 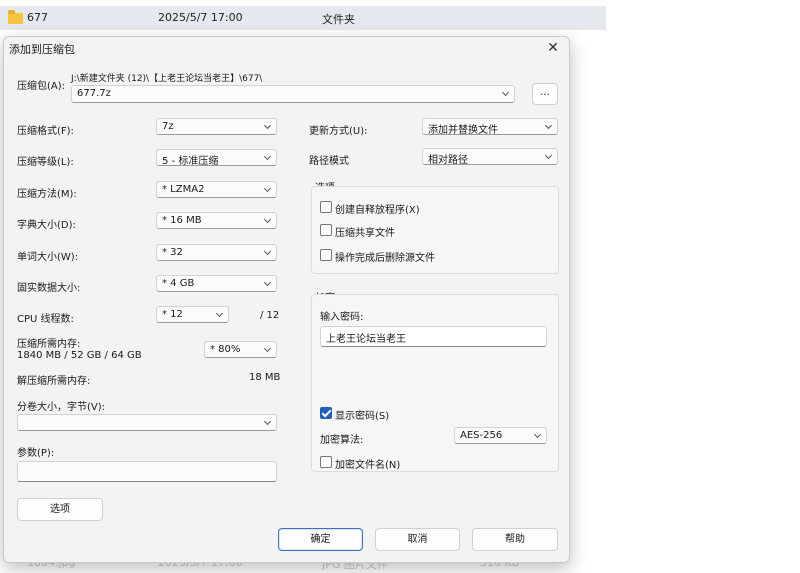 What do you see at coordinates (338, 131) in the screenshot?
I see `update-label: 更新方式(U):` at bounding box center [338, 131].